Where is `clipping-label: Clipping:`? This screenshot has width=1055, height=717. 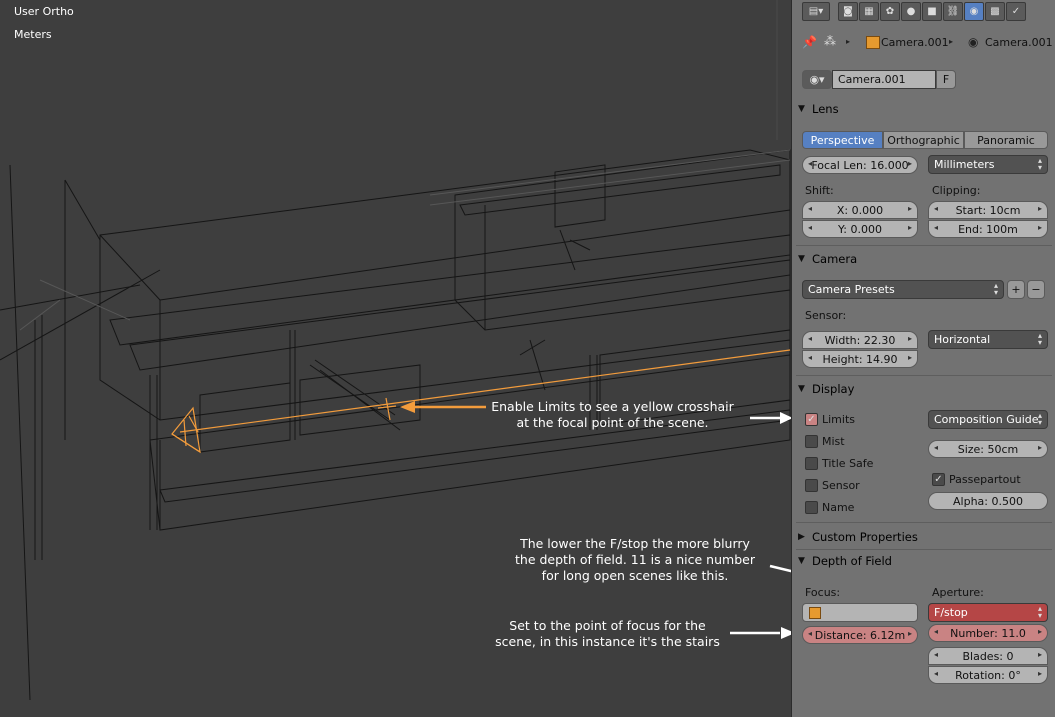
clipping-label: Clipping: is located at coordinates (956, 190).